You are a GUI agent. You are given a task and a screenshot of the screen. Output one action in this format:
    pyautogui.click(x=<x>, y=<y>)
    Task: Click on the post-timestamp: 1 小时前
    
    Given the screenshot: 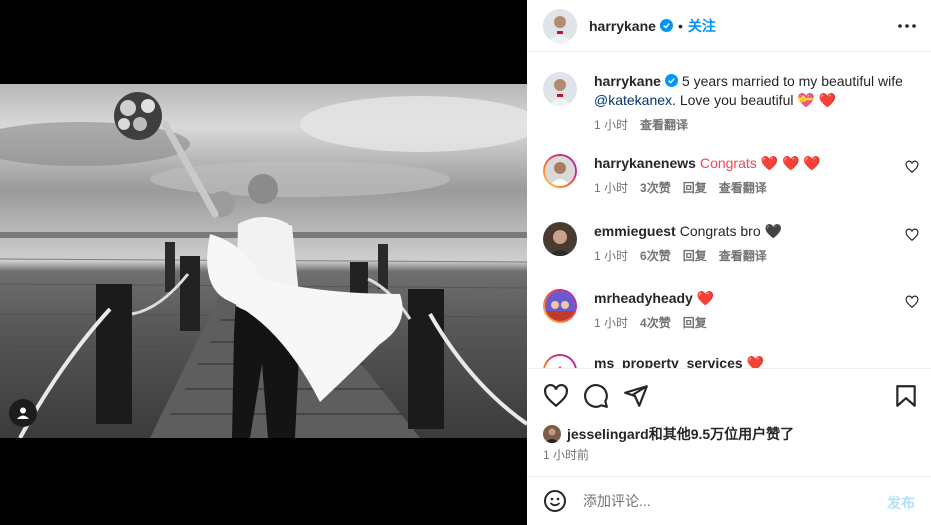 What is the action you would take?
    pyautogui.click(x=566, y=455)
    